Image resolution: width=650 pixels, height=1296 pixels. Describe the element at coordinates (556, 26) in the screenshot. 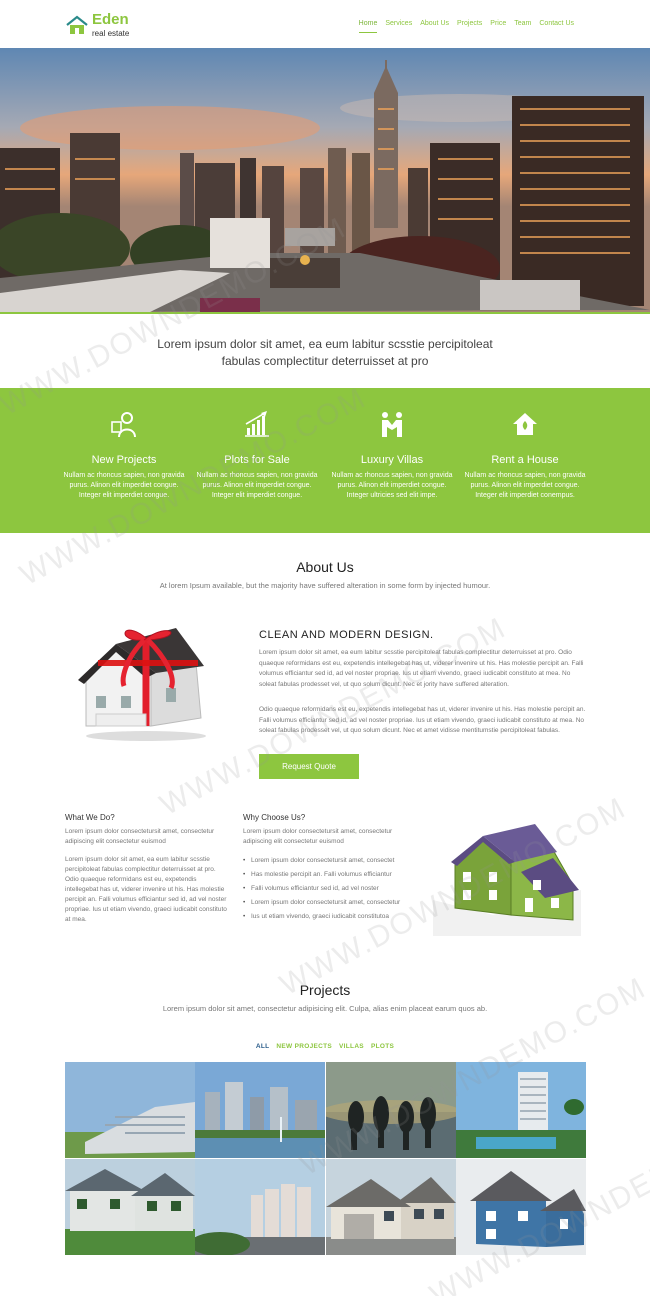

I see `nav-contact-us: Contact Us` at that location.